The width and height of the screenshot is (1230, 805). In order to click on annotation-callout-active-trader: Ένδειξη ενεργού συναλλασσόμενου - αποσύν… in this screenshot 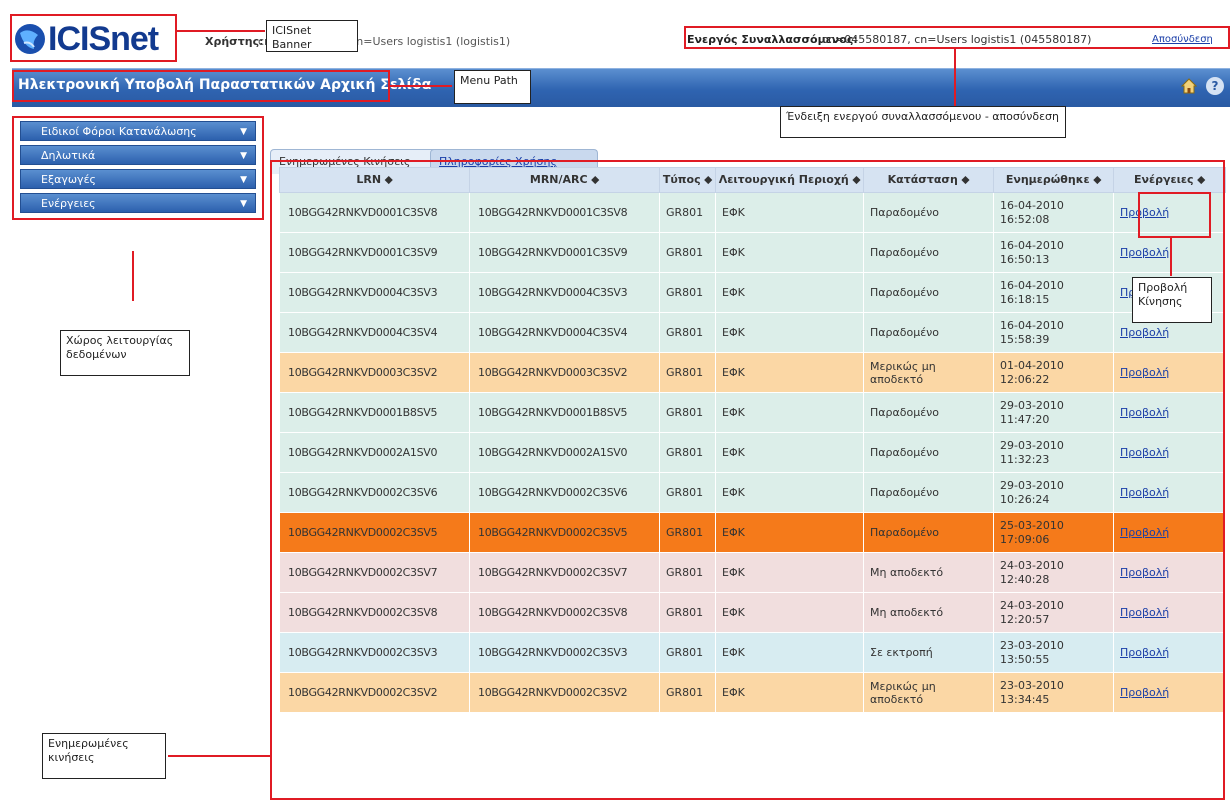, I will do `click(923, 122)`.